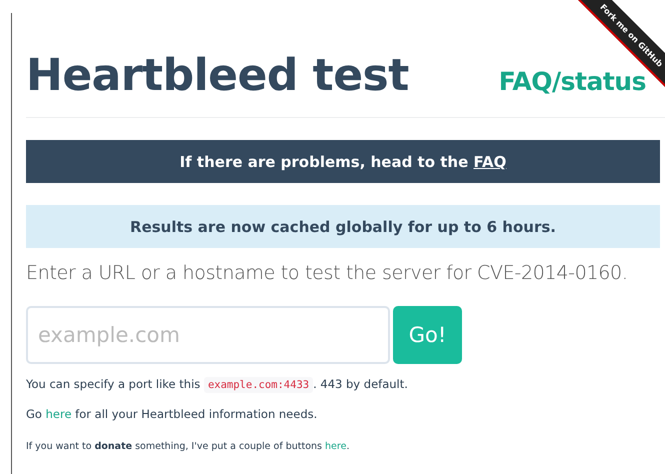 Image resolution: width=665 pixels, height=474 pixels. What do you see at coordinates (327, 273) in the screenshot?
I see `lead-text: Enter a URL or a hostname to test the server for CVE-2014-0160.` at bounding box center [327, 273].